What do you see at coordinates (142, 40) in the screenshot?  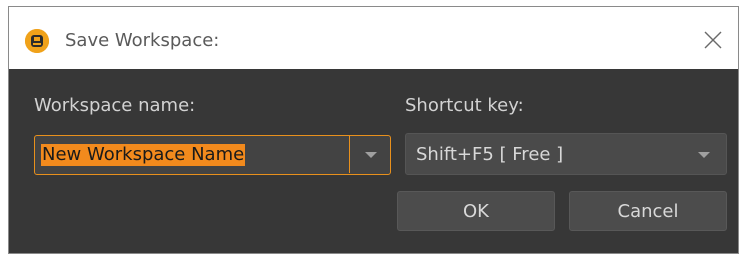 I see `dialog-title: Save Workspace:` at bounding box center [142, 40].